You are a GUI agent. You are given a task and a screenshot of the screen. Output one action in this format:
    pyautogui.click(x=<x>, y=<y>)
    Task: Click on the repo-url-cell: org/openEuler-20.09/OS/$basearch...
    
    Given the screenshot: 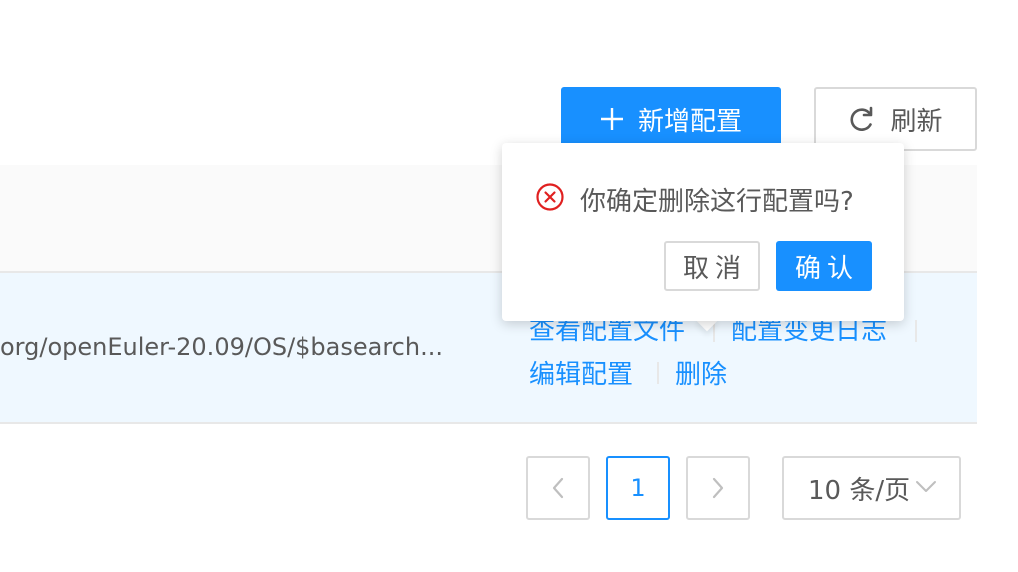 What is the action you would take?
    pyautogui.click(x=221, y=347)
    